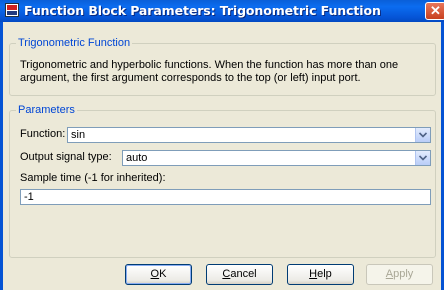 The image size is (444, 290). I want to click on sample-time-input: -1, so click(225, 197).